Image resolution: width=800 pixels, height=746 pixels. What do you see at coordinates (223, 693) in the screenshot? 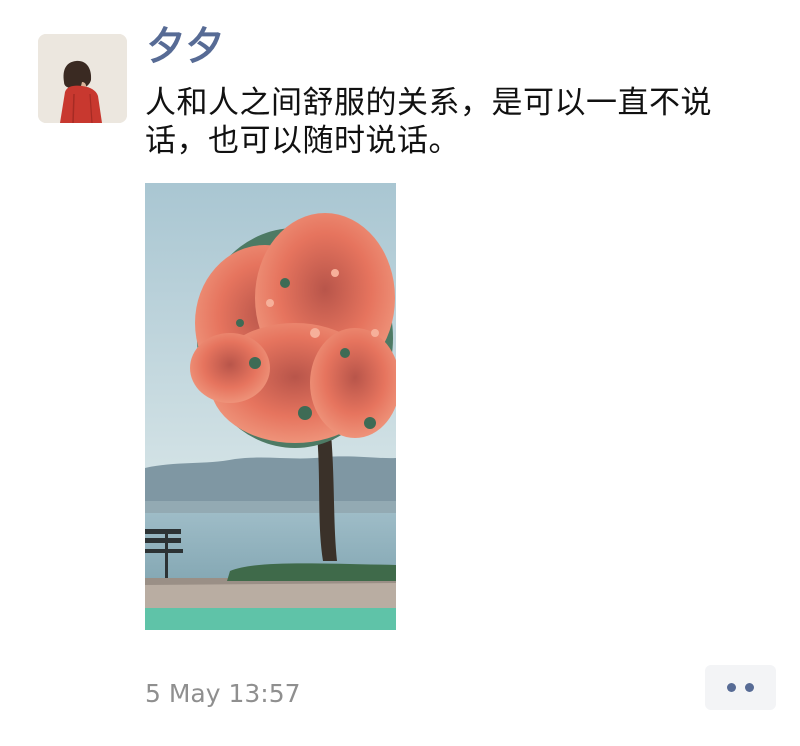
I see `post-timestamp: 5 May 13:57` at bounding box center [223, 693].